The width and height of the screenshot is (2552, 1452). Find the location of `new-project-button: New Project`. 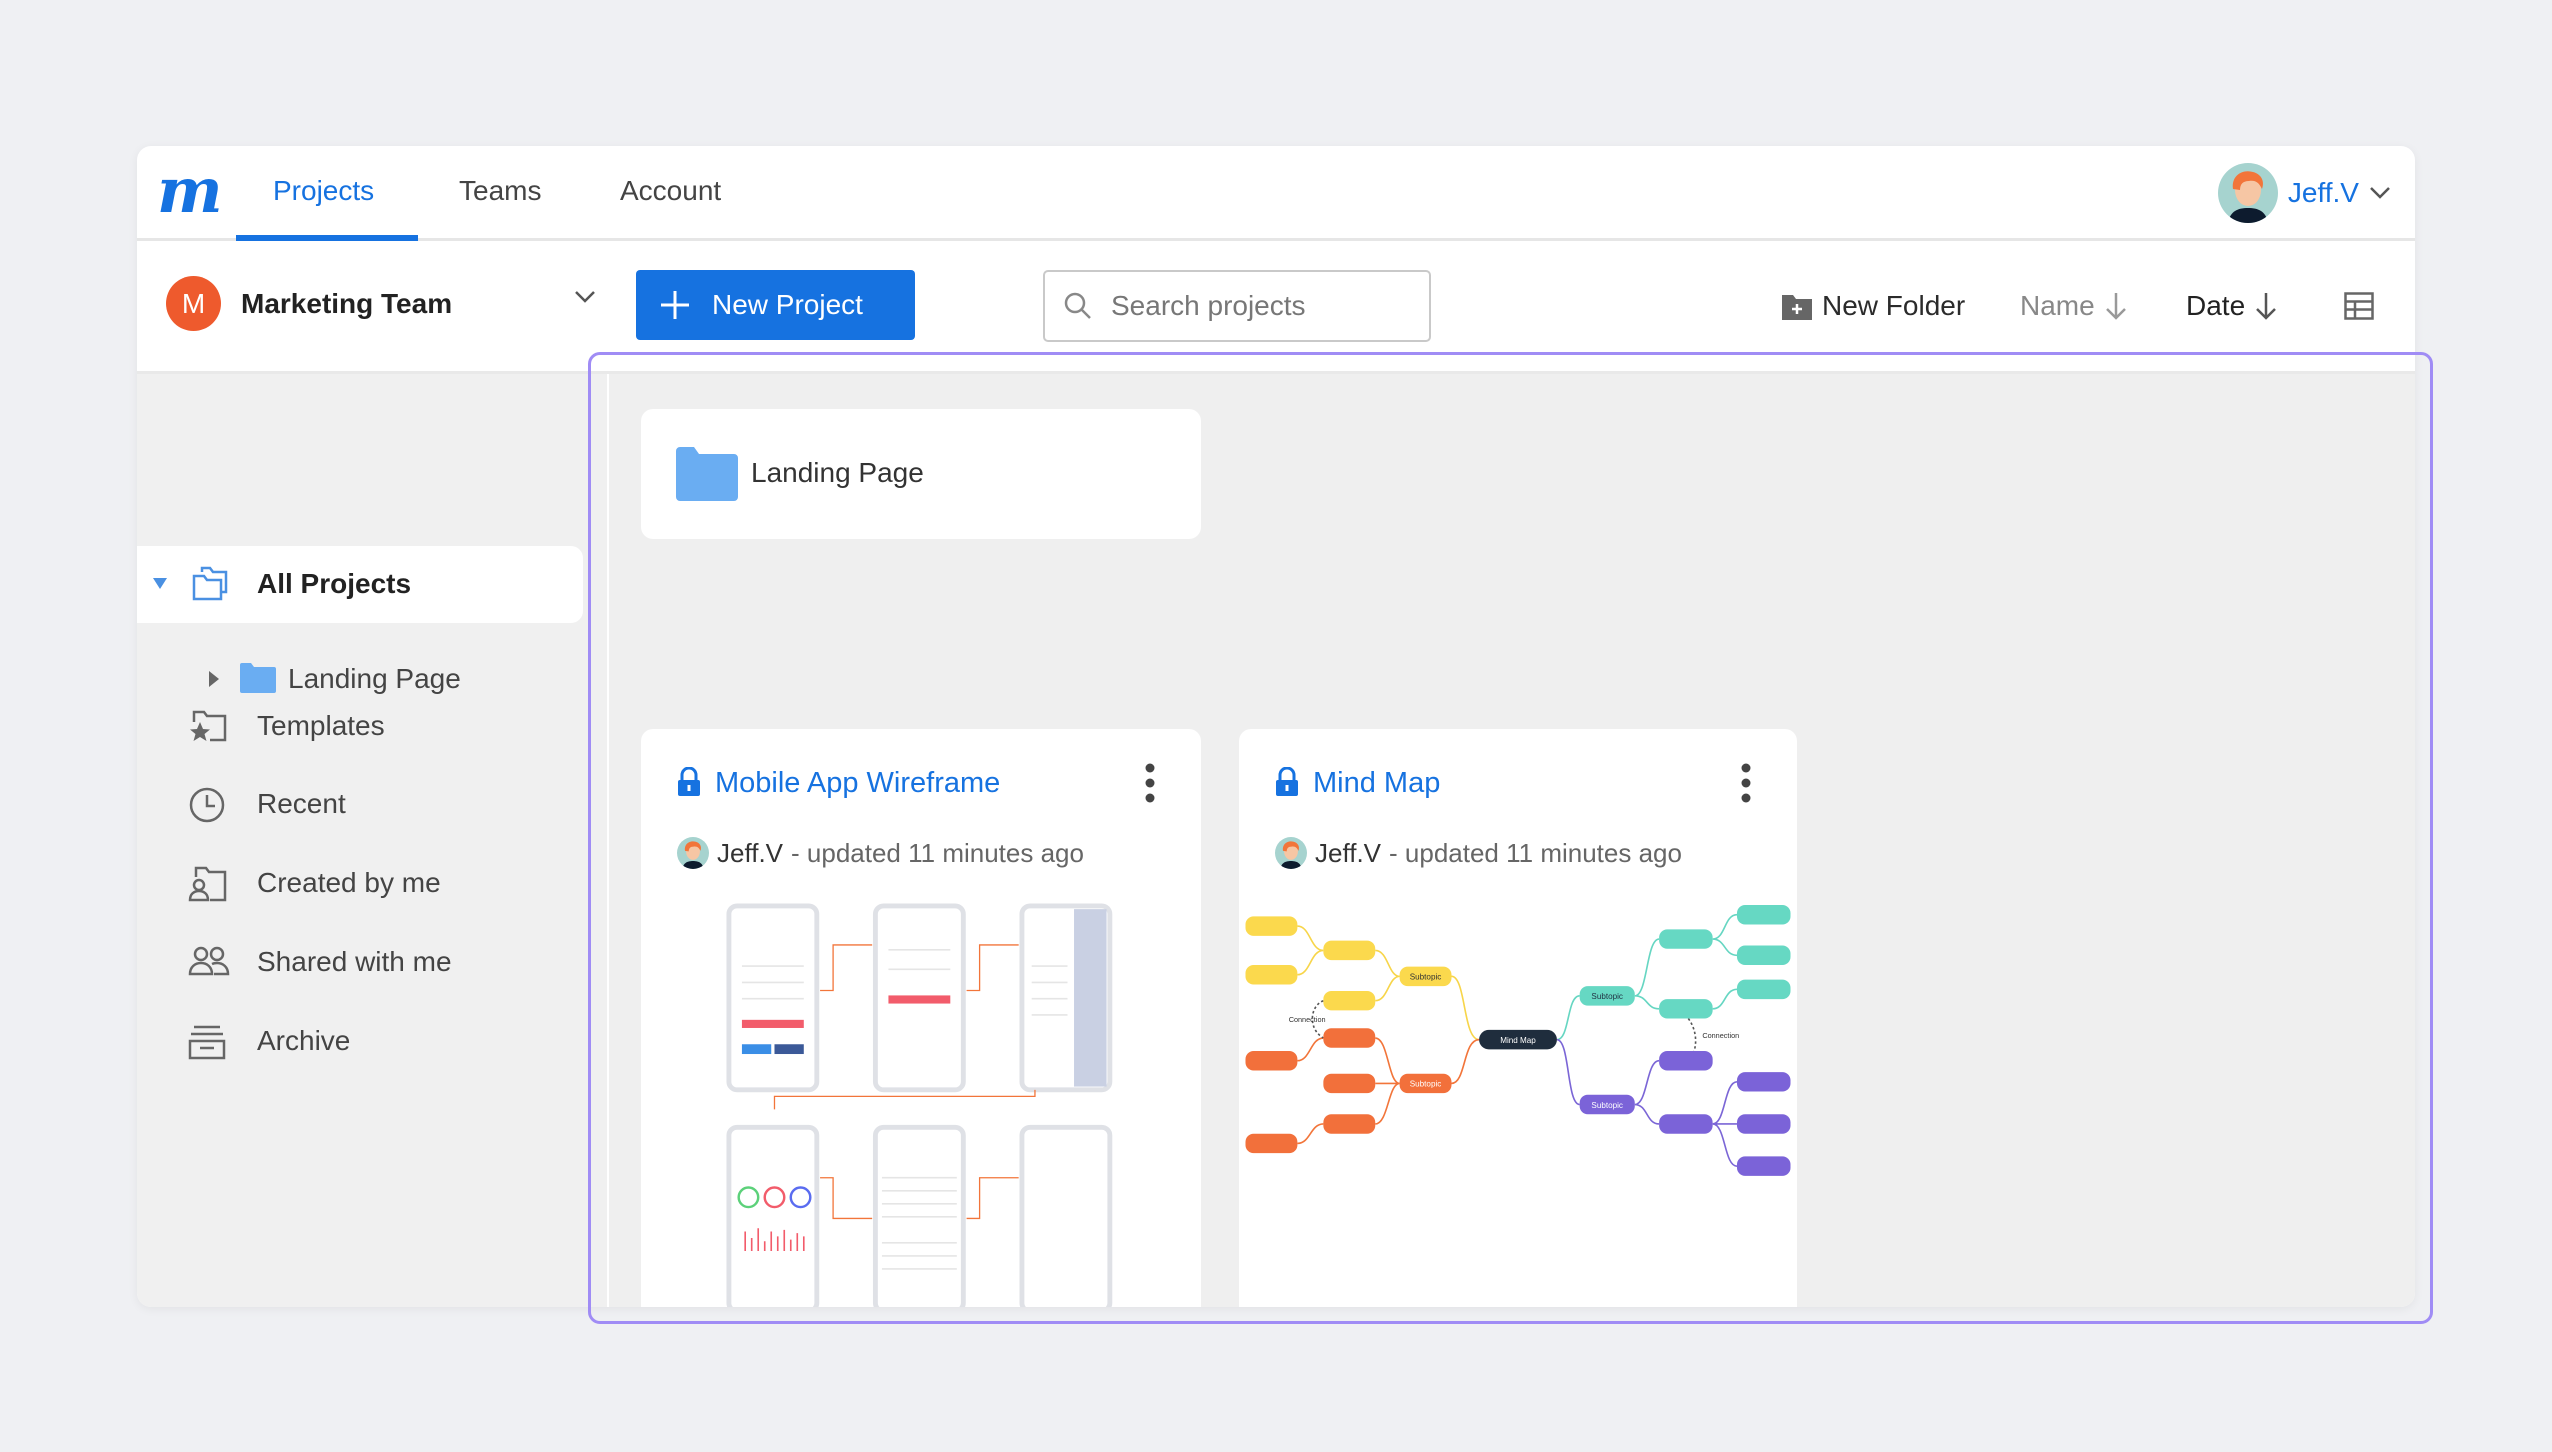

new-project-button: New Project is located at coordinates (775, 305).